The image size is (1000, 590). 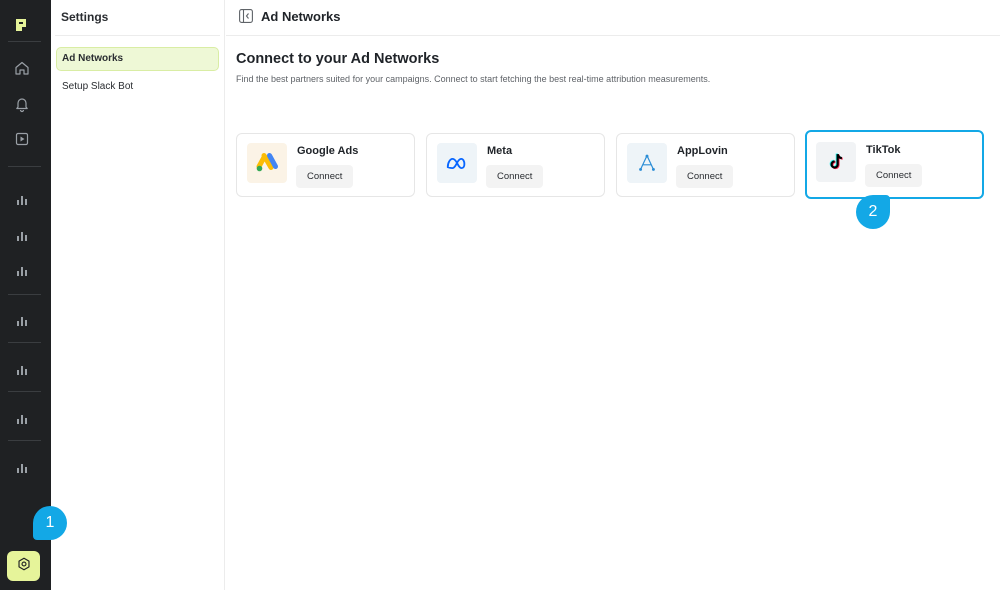 I want to click on meta-icon, so click(x=457, y=163).